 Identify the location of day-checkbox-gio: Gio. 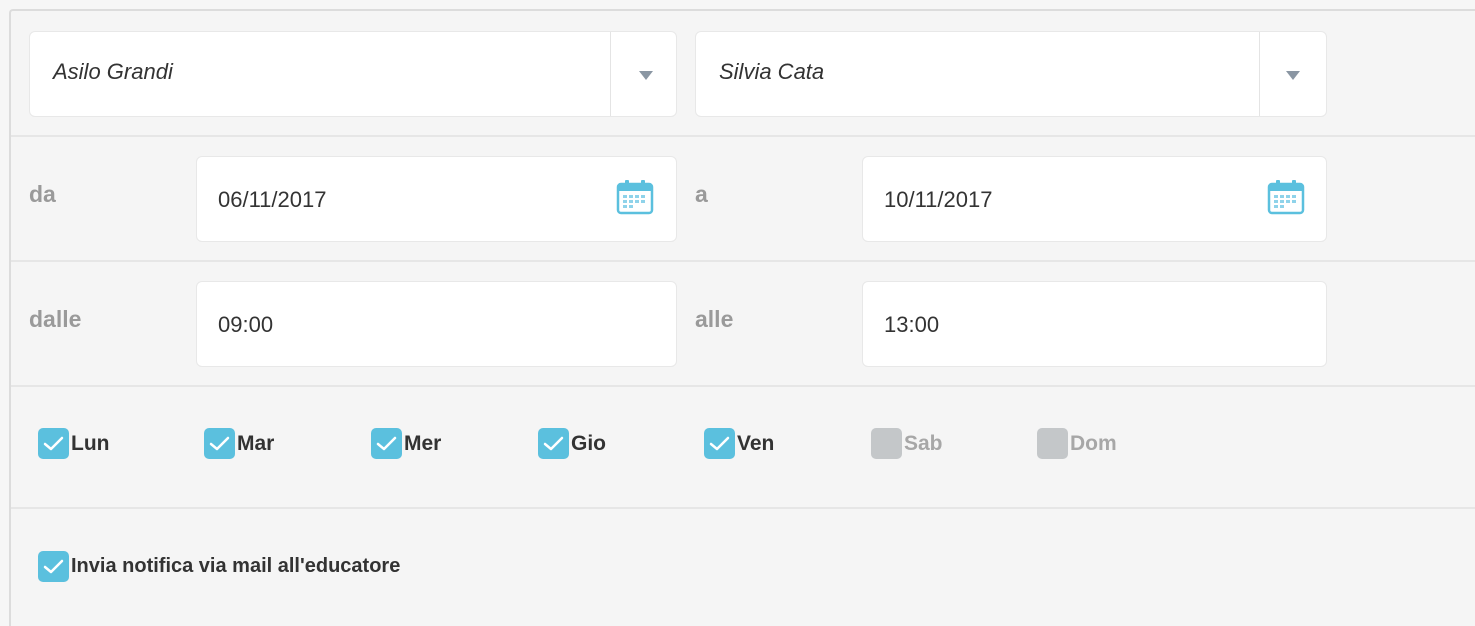
(572, 443).